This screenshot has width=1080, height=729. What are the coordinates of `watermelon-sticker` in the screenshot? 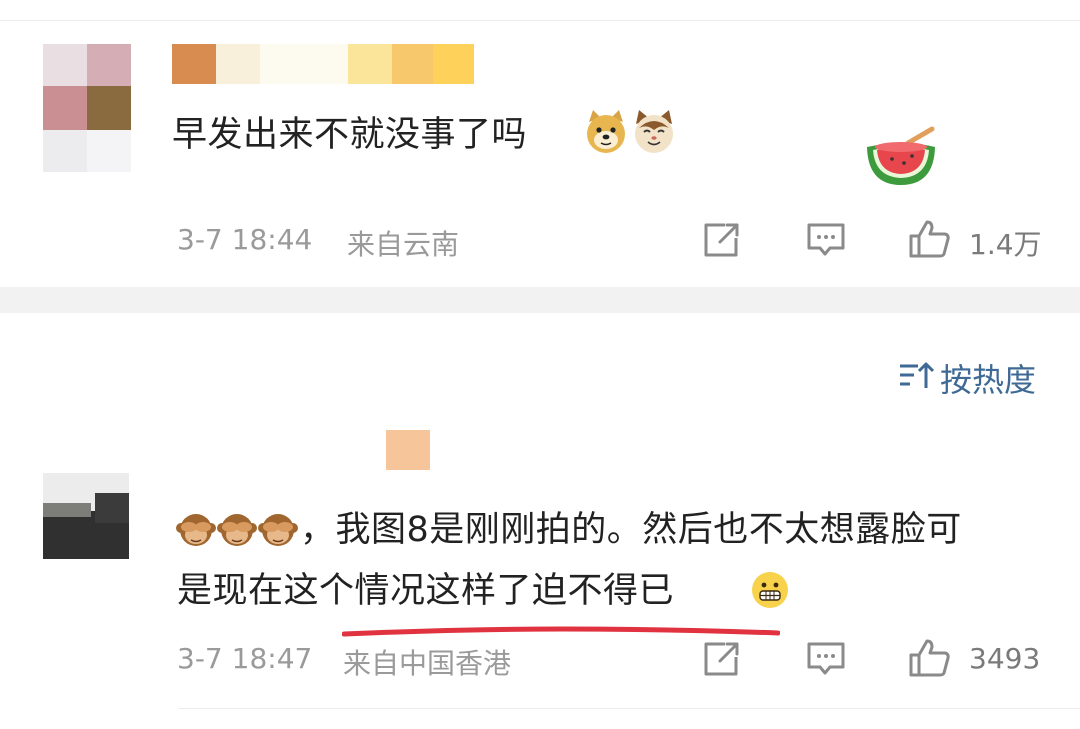 It's located at (901, 156).